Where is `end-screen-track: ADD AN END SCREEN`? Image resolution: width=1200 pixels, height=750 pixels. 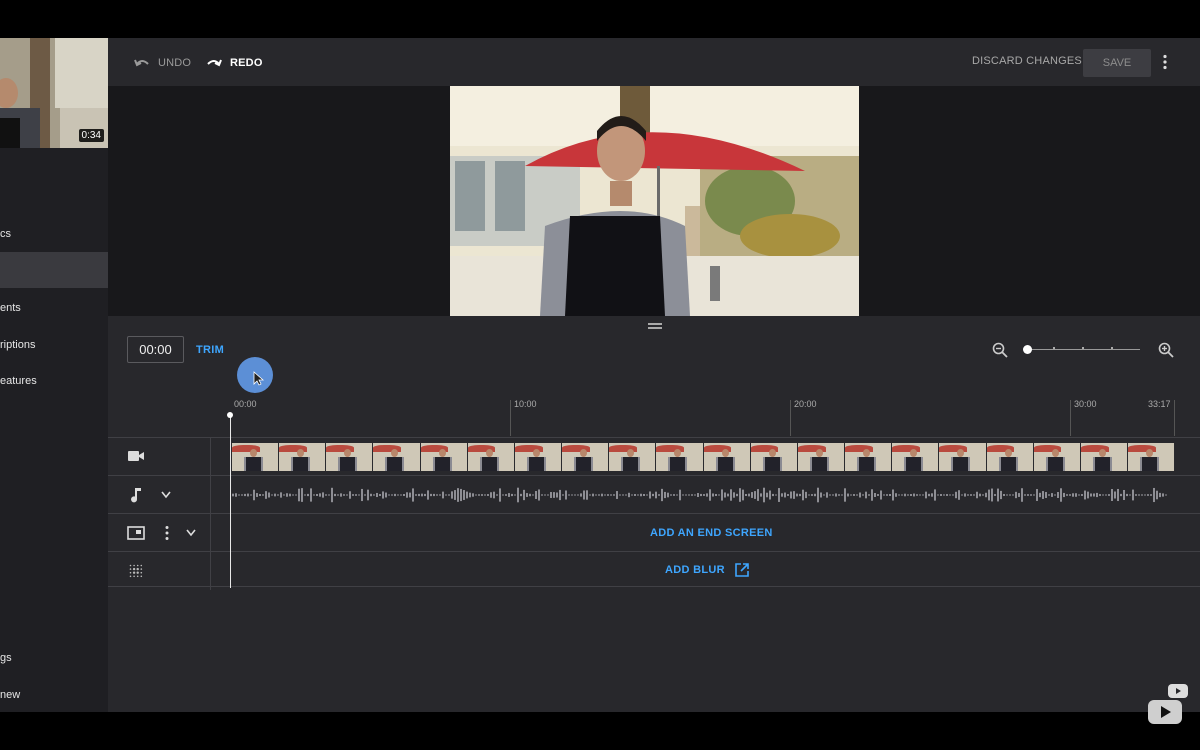
end-screen-track: ADD AN END SCREEN is located at coordinates (654, 532).